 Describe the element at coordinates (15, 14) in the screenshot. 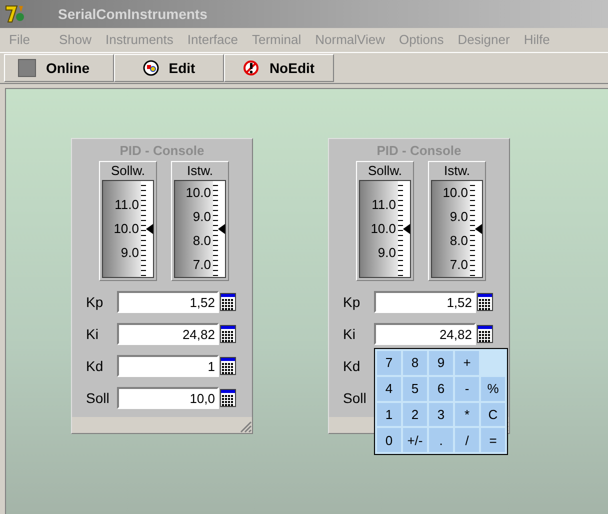

I see `app-logo-icon` at that location.